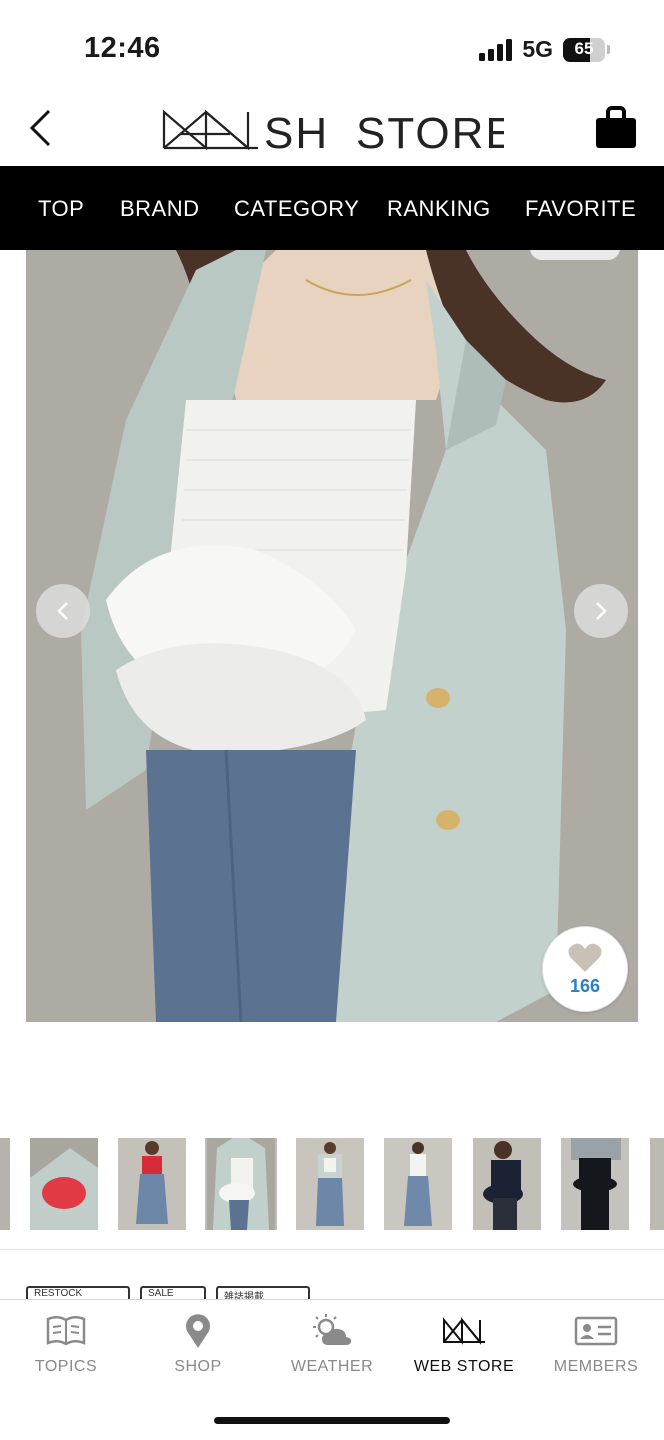 The image size is (664, 1440). What do you see at coordinates (61, 209) in the screenshot?
I see `nav-top: TOP` at bounding box center [61, 209].